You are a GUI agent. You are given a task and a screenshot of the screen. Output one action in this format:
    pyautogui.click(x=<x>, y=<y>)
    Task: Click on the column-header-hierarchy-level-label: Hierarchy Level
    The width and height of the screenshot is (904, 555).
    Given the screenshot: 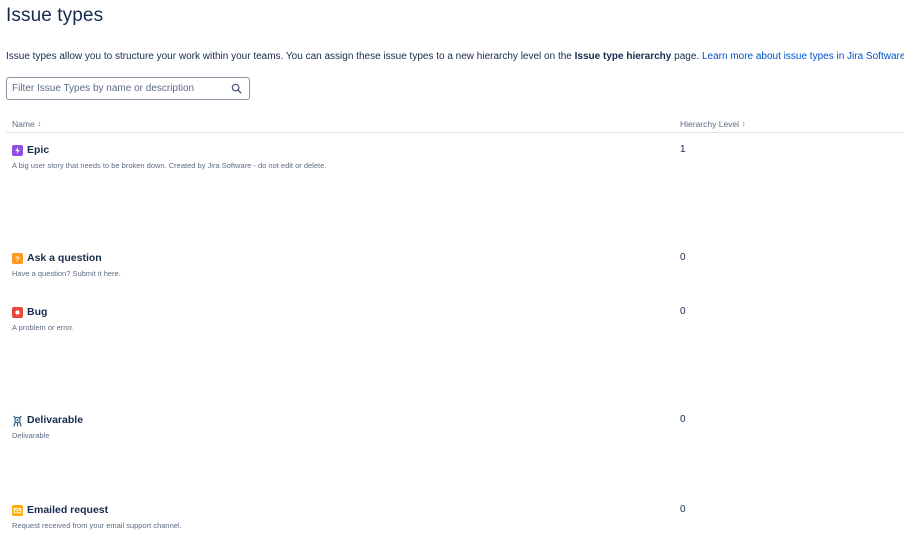 What is the action you would take?
    pyautogui.click(x=710, y=124)
    